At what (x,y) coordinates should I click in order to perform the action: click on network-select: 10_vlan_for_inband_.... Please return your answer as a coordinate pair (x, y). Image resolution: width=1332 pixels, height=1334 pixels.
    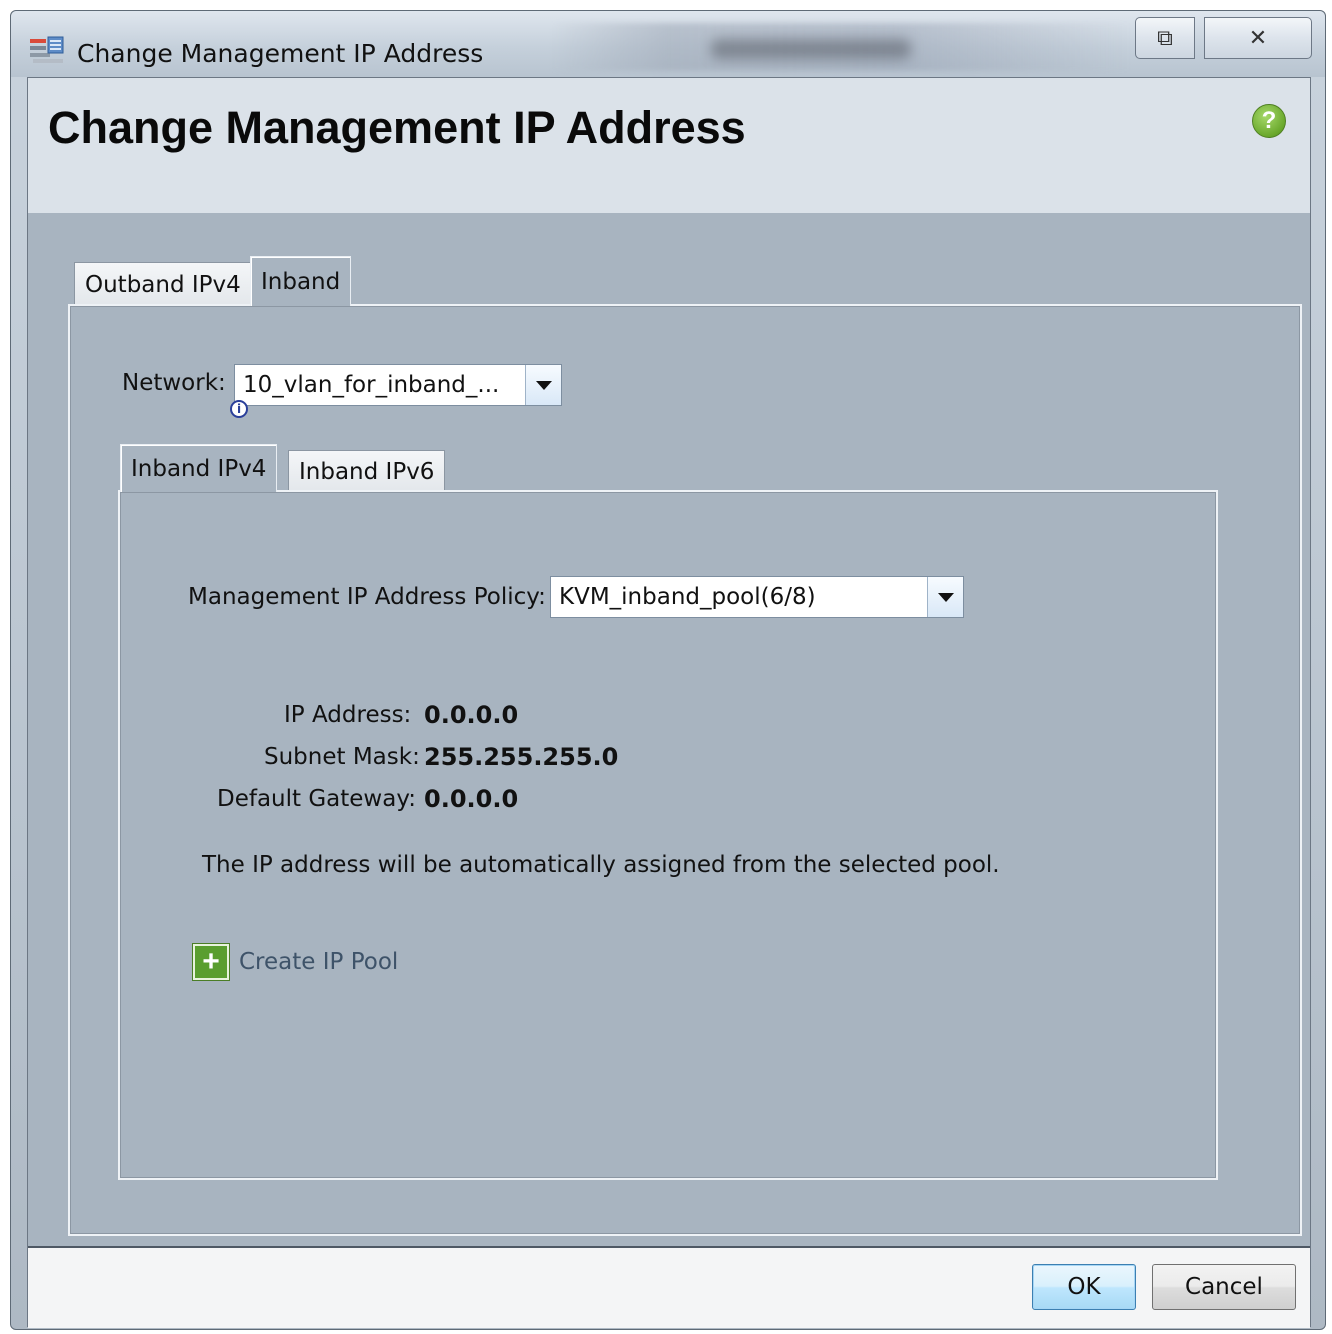
    Looking at the image, I should click on (398, 385).